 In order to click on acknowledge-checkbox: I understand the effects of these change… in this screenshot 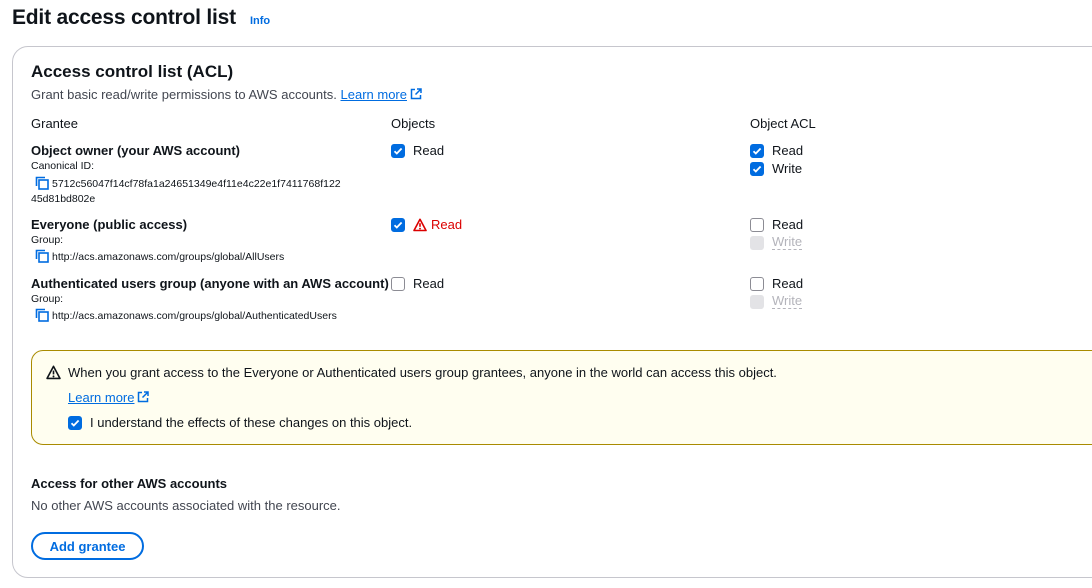, I will do `click(240, 422)`.